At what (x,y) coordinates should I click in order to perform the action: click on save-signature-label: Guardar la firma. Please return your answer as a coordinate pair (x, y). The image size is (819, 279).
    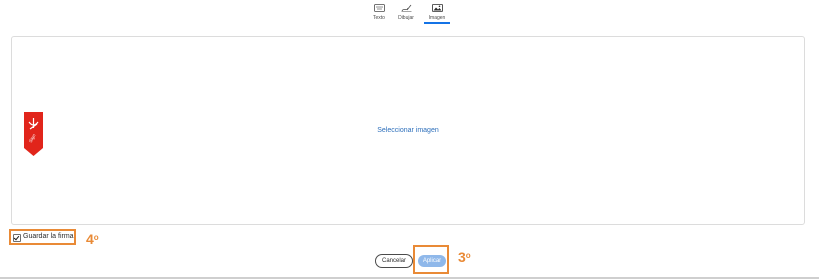
    Looking at the image, I should click on (48, 236).